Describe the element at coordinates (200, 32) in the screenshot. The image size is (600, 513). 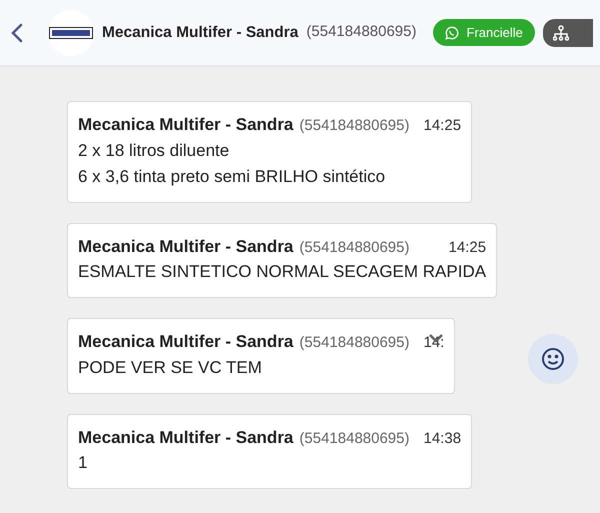
I see `contact-name: Mecanica Multifer - Sandra` at that location.